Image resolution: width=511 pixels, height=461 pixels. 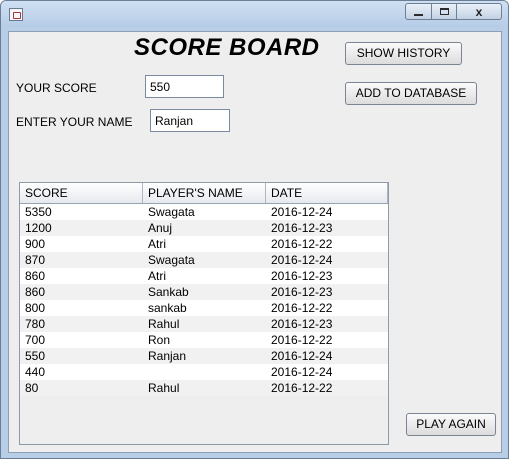 I want to click on player-name-cell, so click(x=204, y=372).